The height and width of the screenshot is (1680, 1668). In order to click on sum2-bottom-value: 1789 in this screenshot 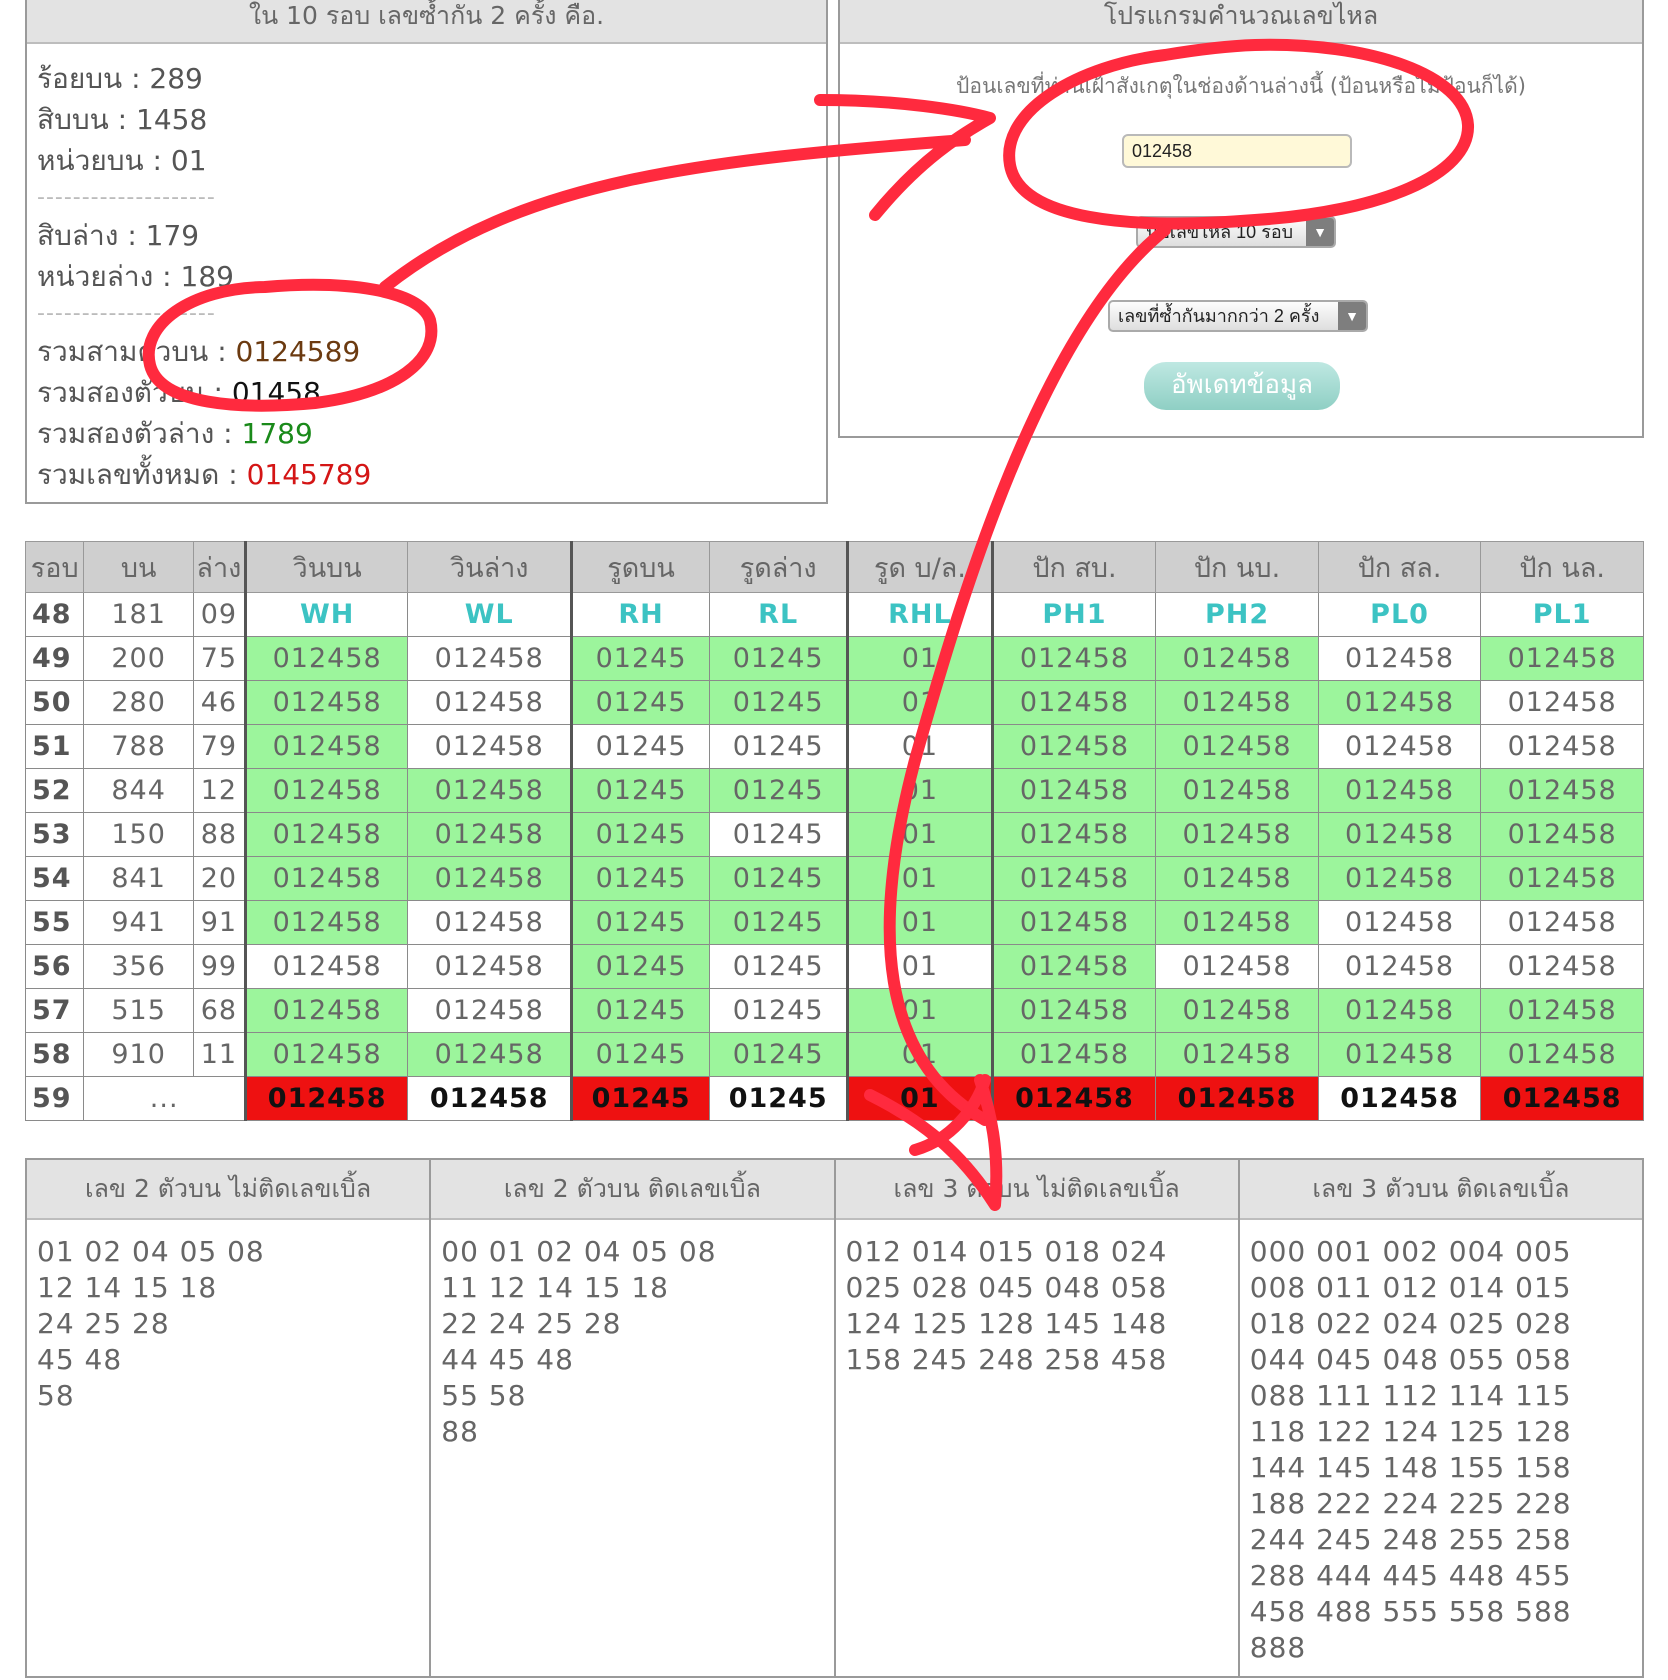, I will do `click(277, 433)`.